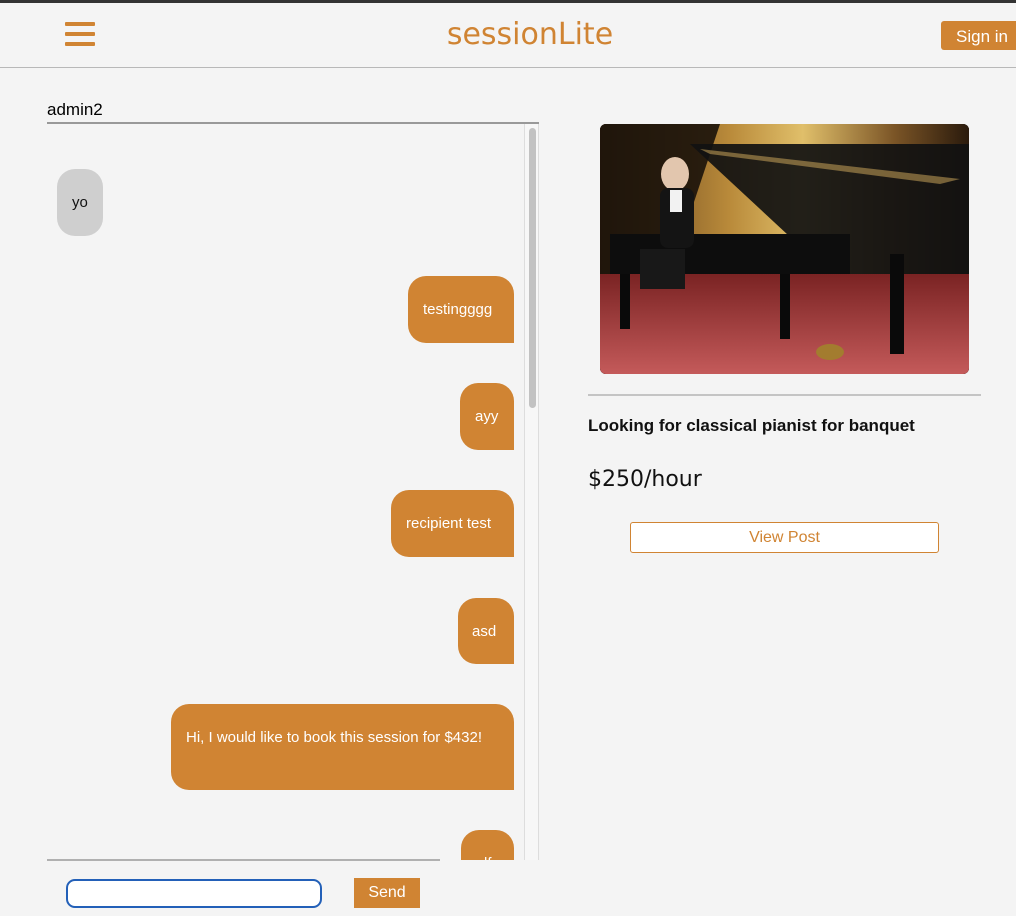  I want to click on chat-recipient-name: admin2, so click(75, 109).